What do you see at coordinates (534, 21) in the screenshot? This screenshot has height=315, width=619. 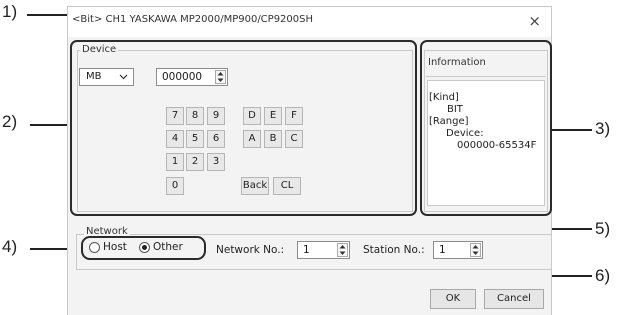 I see `close-icon: ×` at bounding box center [534, 21].